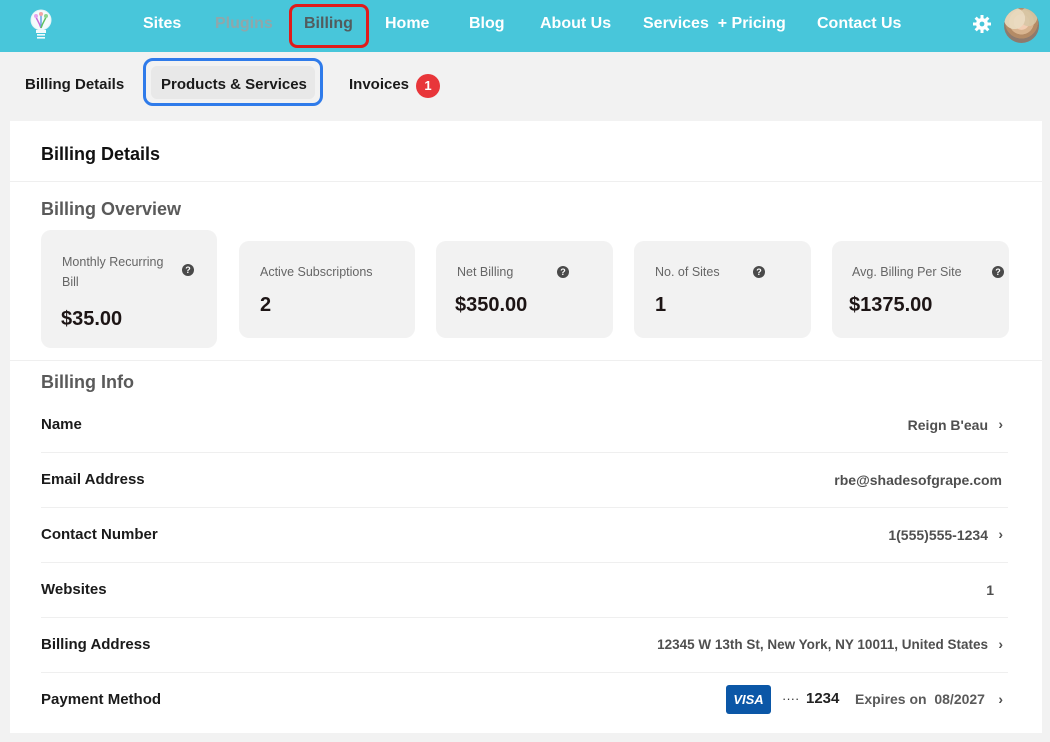 This screenshot has width=1050, height=742. Describe the element at coordinates (891, 305) in the screenshot. I see `stat-value: $1375.00` at that location.